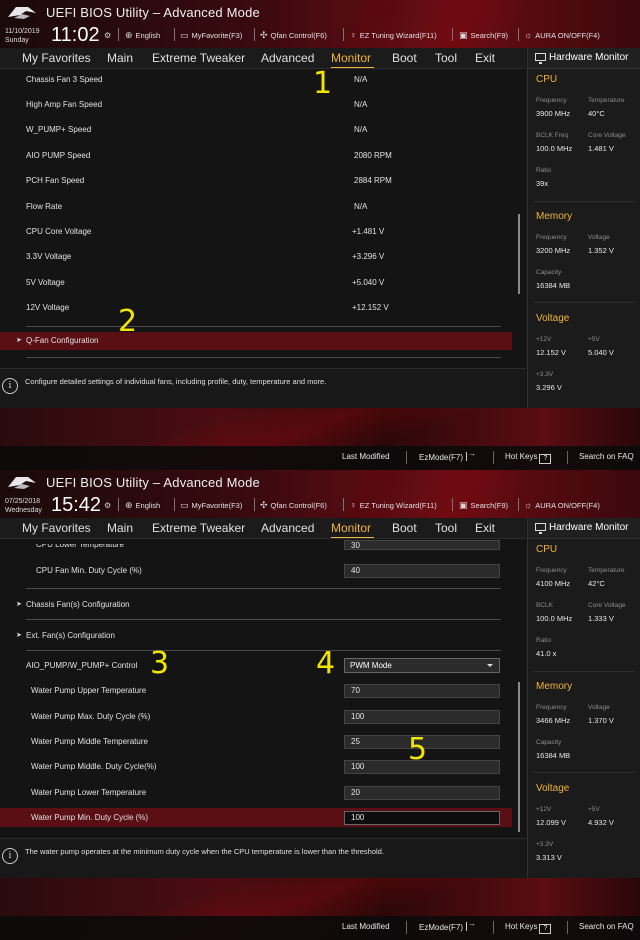  Describe the element at coordinates (528, 505) in the screenshot. I see `aura-icon: ☼` at that location.